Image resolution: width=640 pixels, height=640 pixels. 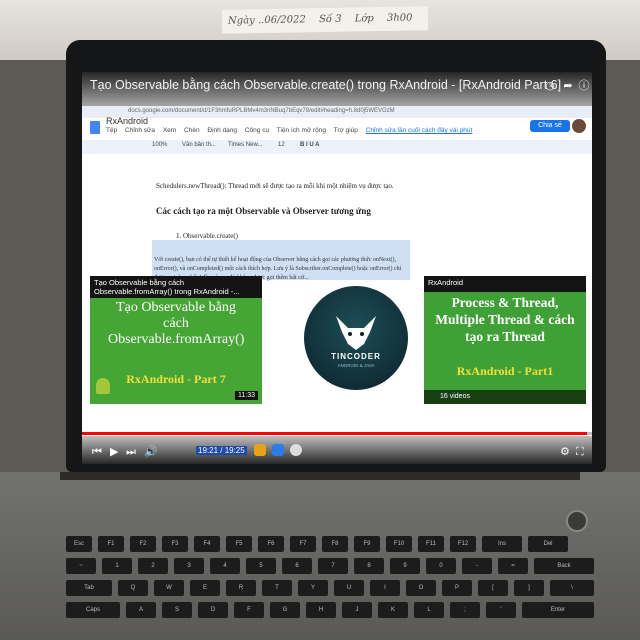 I want to click on key: Tab, so click(x=89, y=588).